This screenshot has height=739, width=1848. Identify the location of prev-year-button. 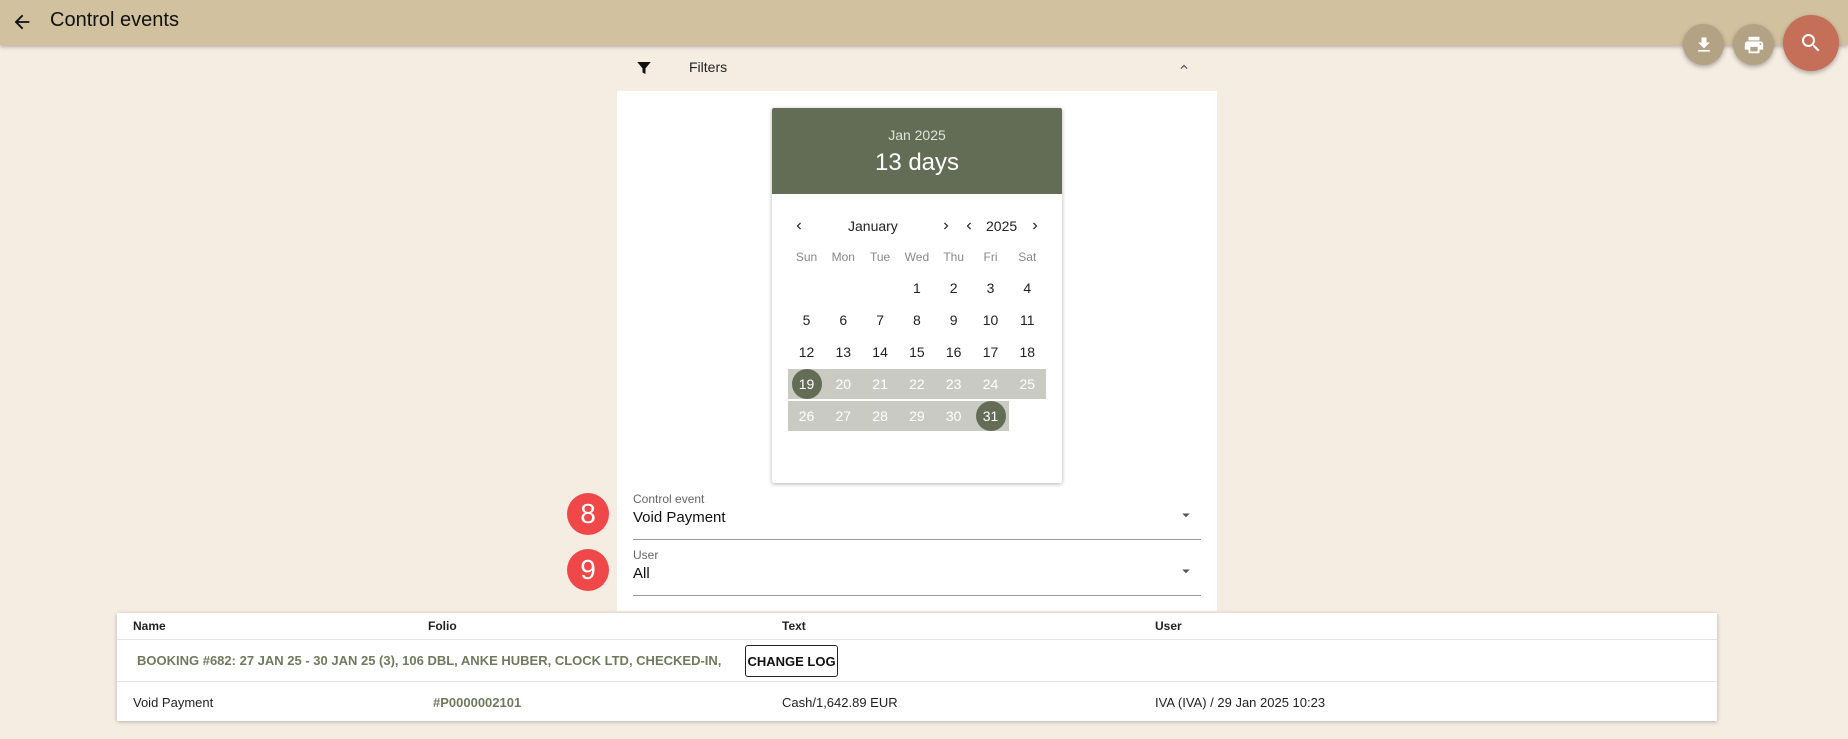
(969, 226).